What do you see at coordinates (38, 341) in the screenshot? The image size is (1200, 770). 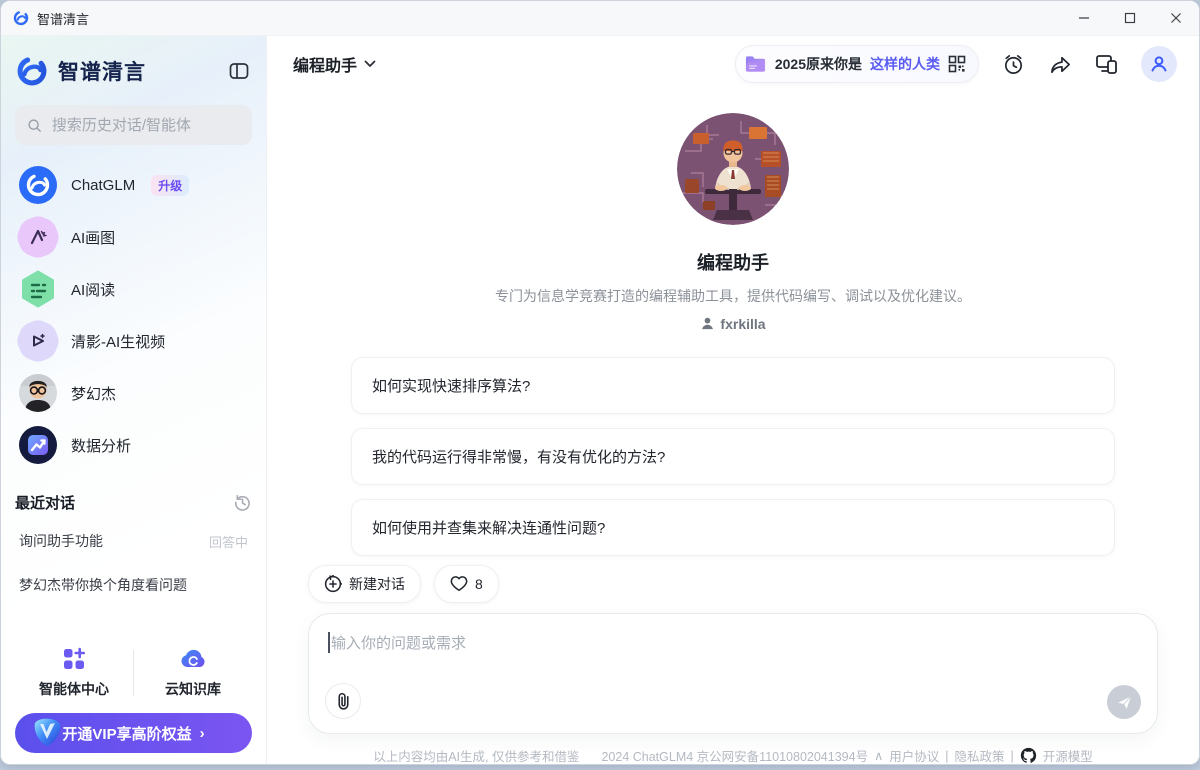 I see `qingying-video-icon` at bounding box center [38, 341].